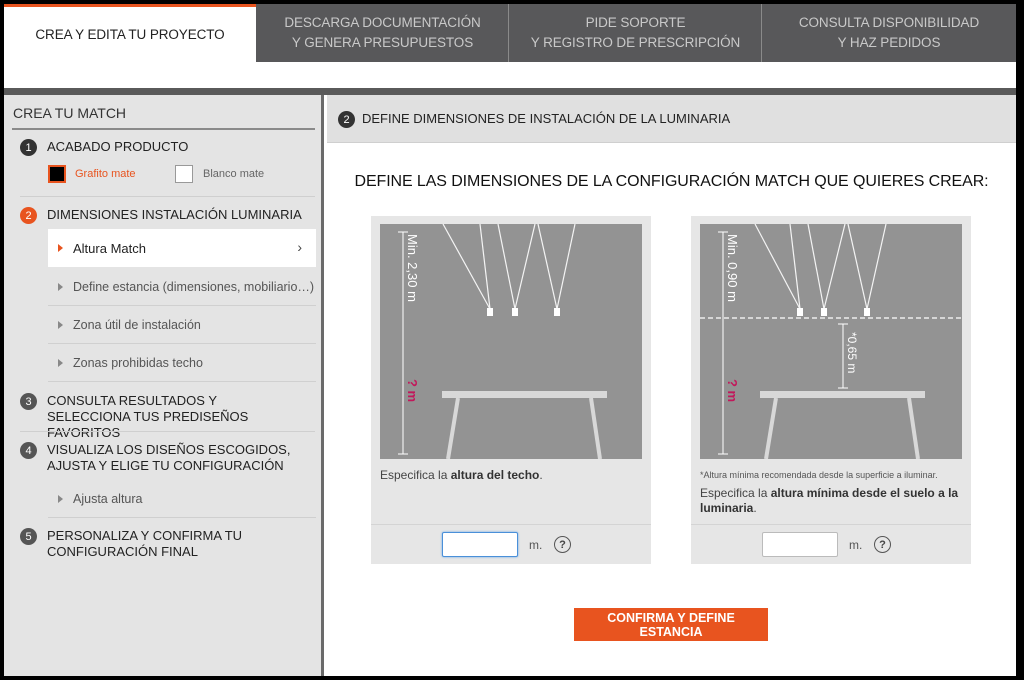  What do you see at coordinates (174, 214) in the screenshot?
I see `step-label: DIMENSIONES INSTALACIÓN LUMINARIA` at bounding box center [174, 214].